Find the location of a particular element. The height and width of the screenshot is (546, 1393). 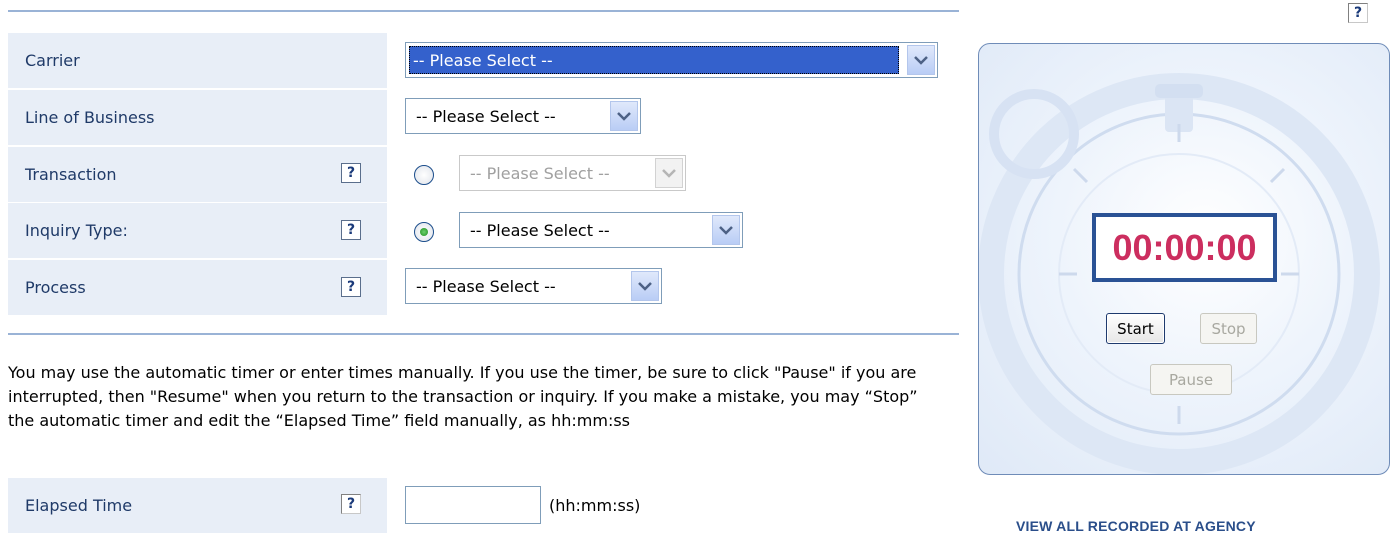

elapsed-time-format-hint: (hh:mm:ss) is located at coordinates (595, 505).